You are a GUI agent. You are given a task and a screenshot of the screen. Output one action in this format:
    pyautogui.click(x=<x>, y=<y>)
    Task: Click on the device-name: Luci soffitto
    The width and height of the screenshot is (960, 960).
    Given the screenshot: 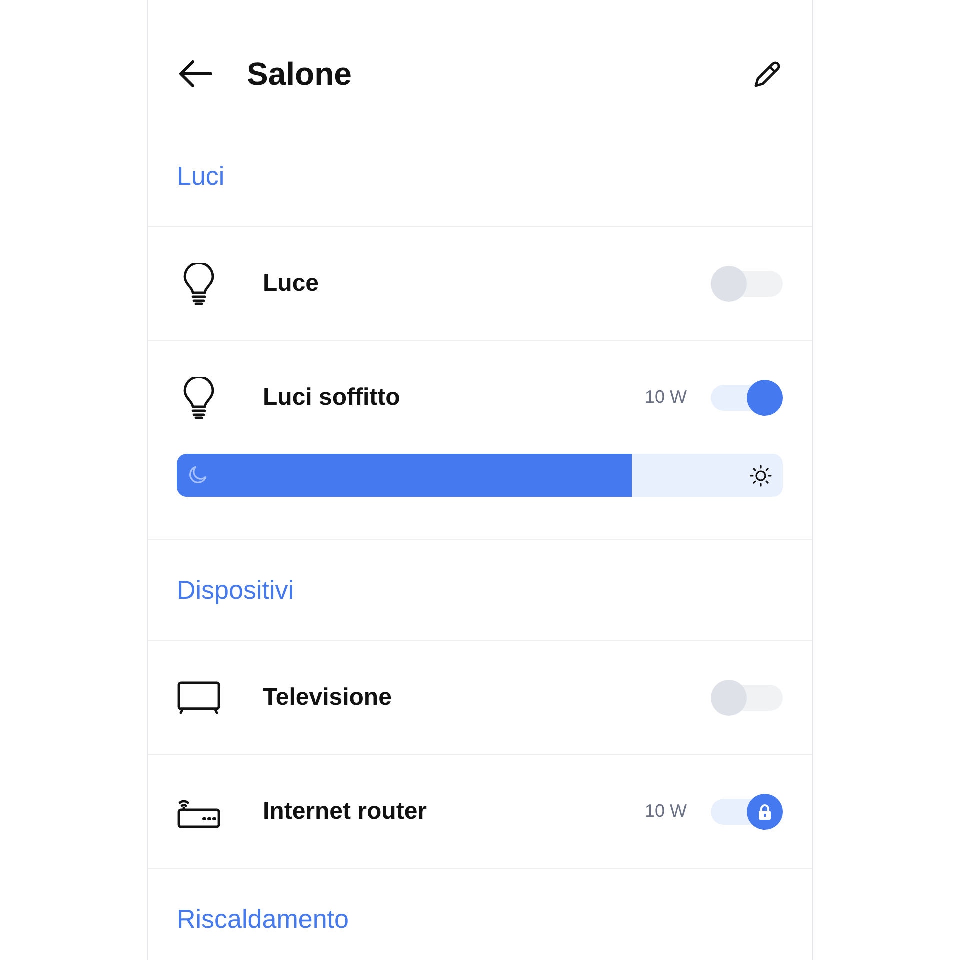 What is the action you would take?
    pyautogui.click(x=332, y=398)
    